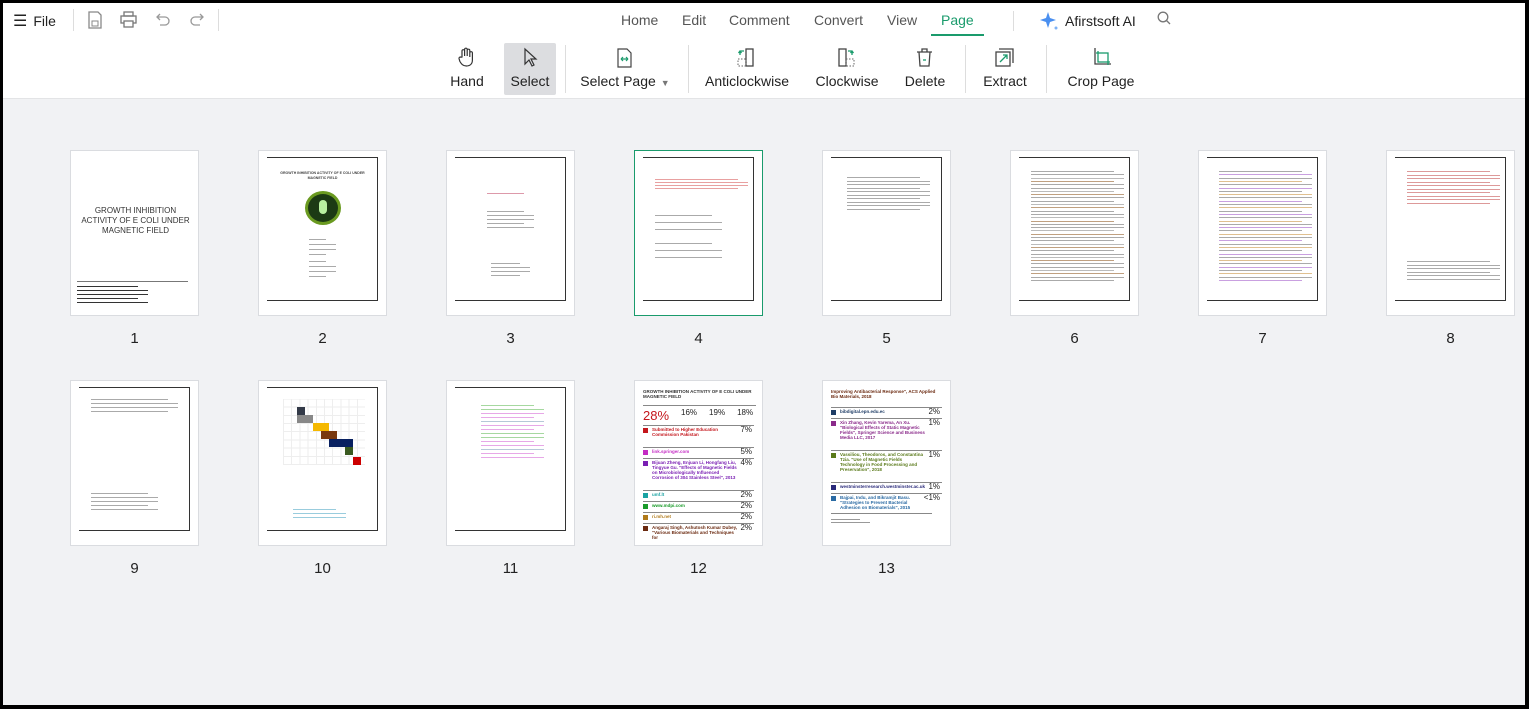 The image size is (1529, 709). I want to click on tab-view: View, so click(902, 20).